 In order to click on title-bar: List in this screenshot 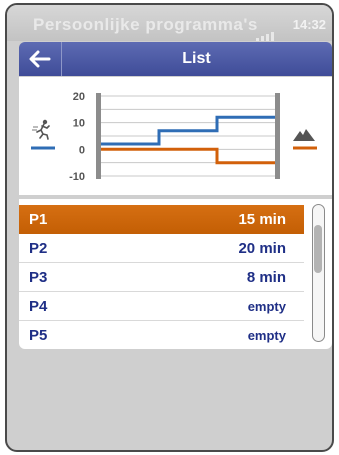, I will do `click(175, 59)`.